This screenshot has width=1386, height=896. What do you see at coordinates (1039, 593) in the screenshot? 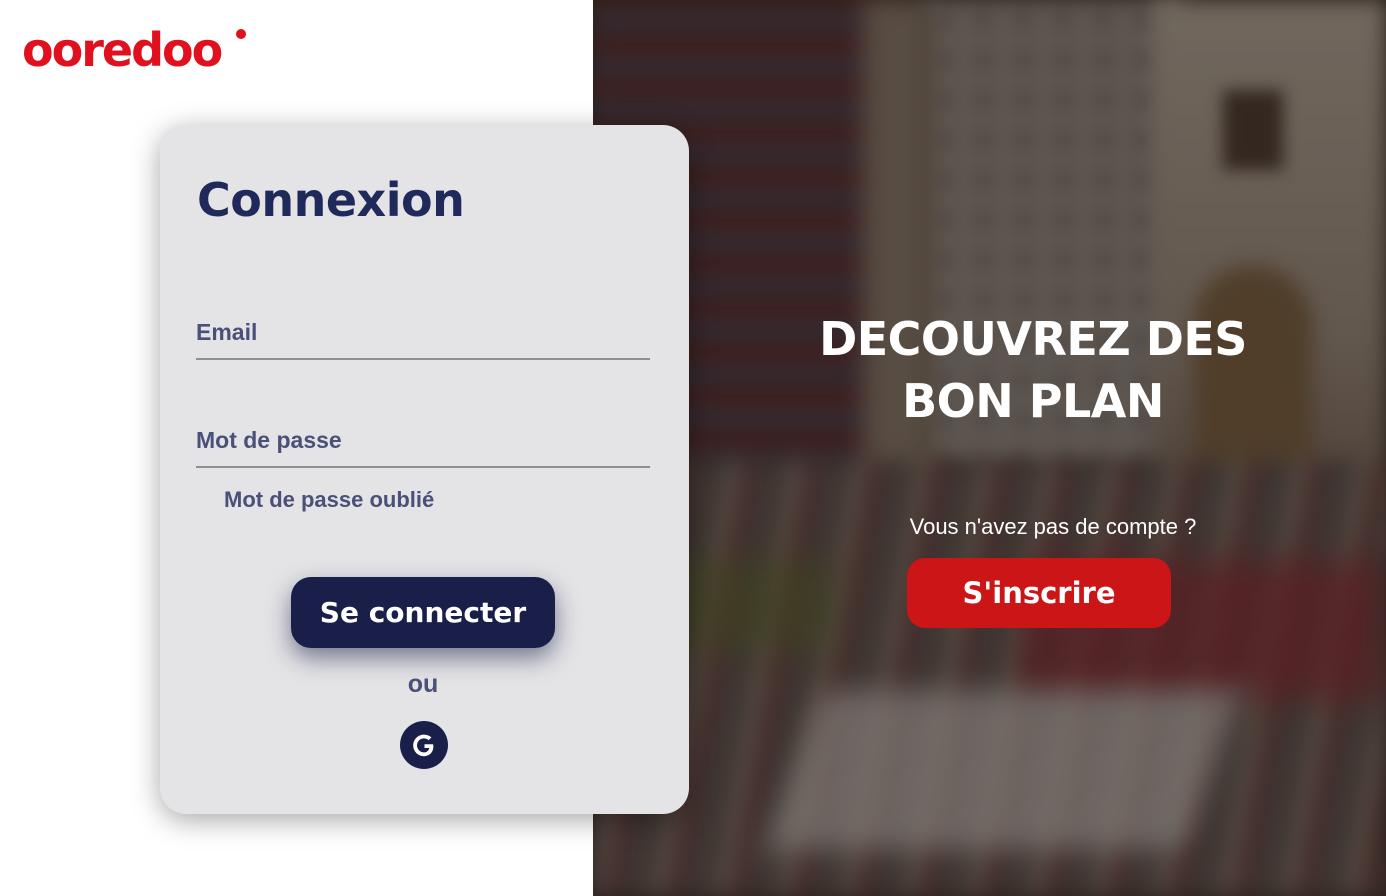
I see `signup-button: S'inscrire` at bounding box center [1039, 593].